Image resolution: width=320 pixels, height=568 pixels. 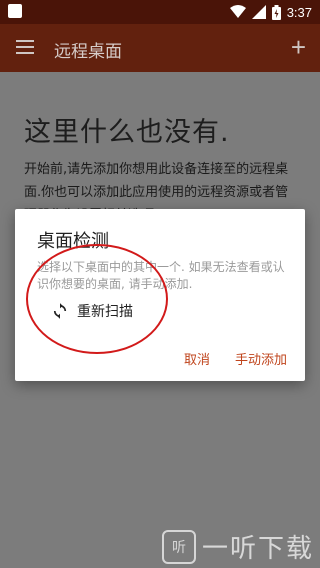 I want to click on watermark: 听 一听下载, so click(x=238, y=546).